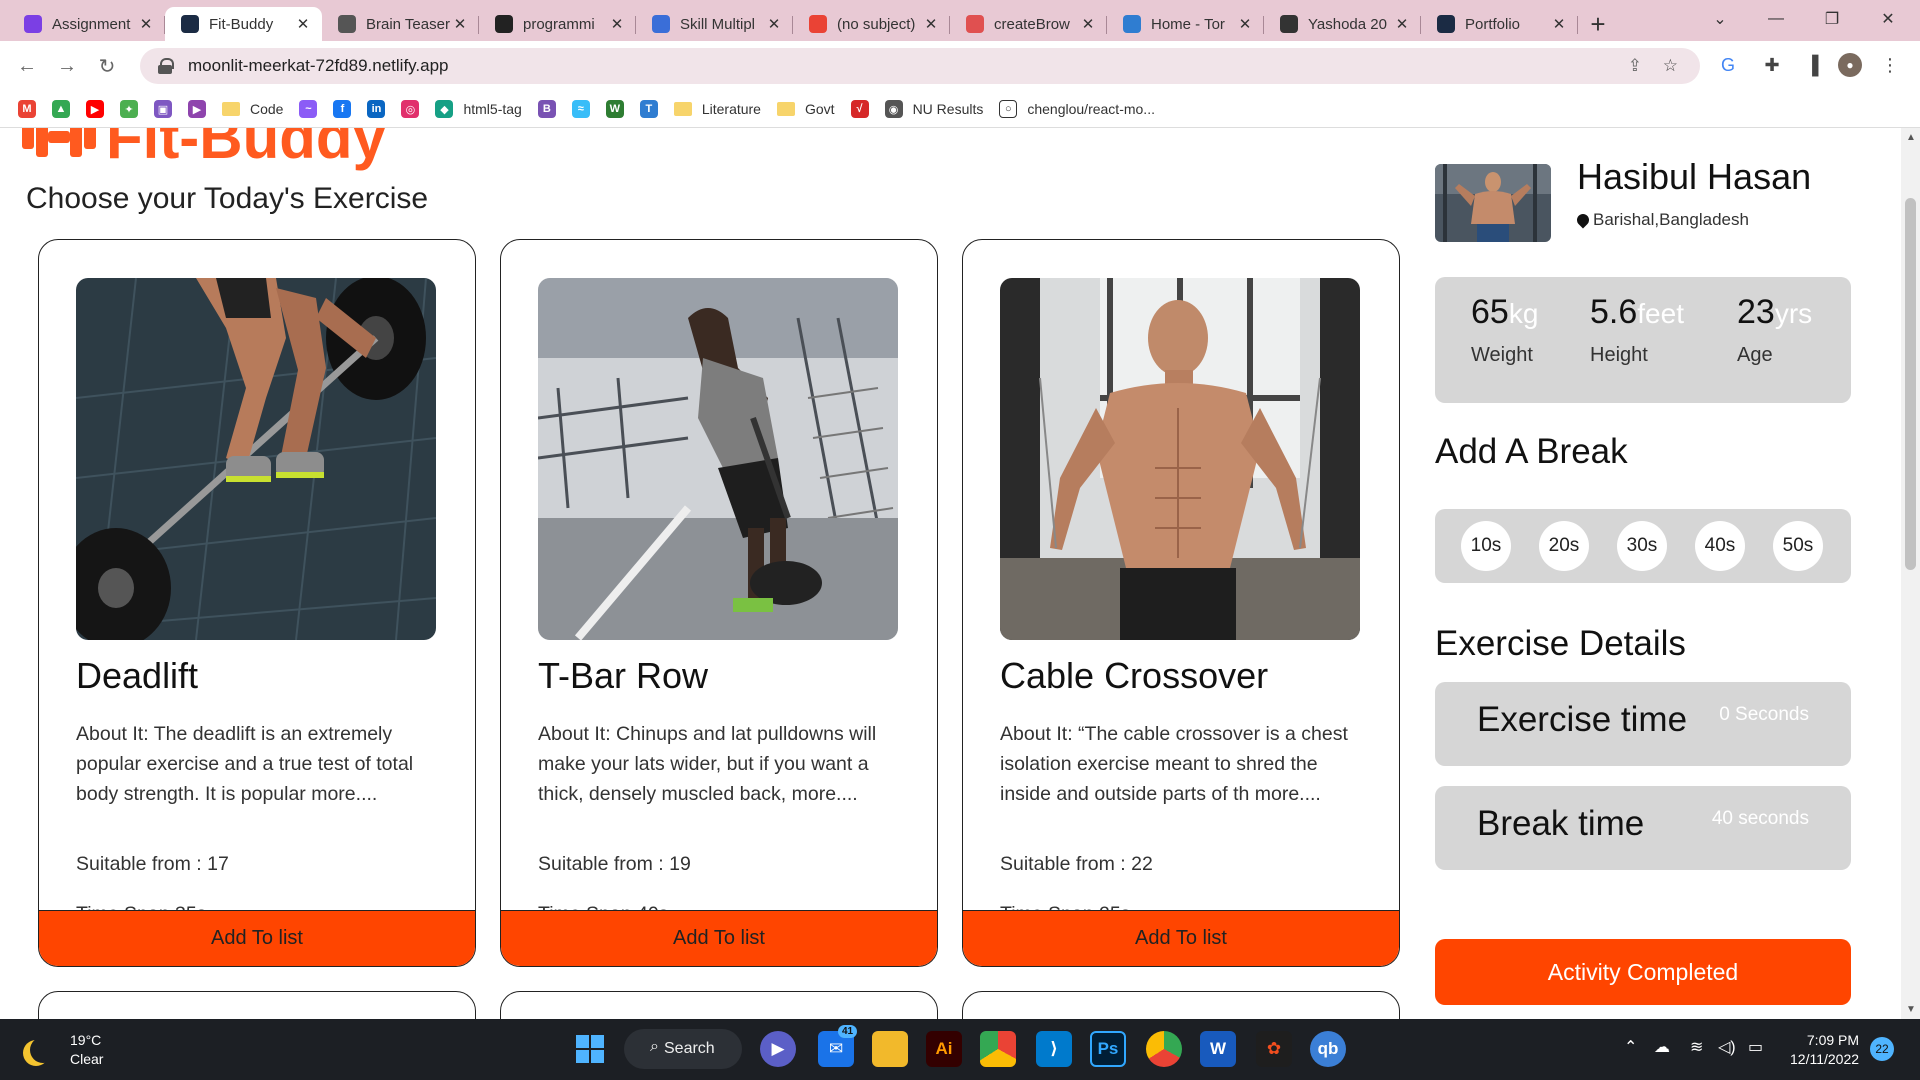 This screenshot has height=1080, width=1920. Describe the element at coordinates (376, 109) in the screenshot. I see `bookmark-item: in` at that location.